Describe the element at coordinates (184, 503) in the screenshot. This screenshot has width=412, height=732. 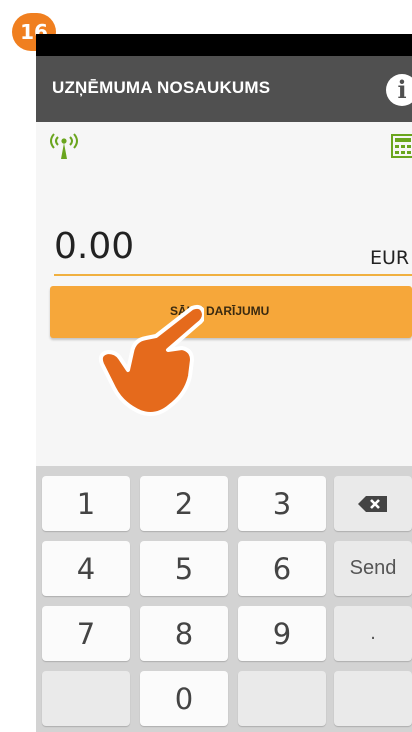
I see `key-2: 2` at that location.